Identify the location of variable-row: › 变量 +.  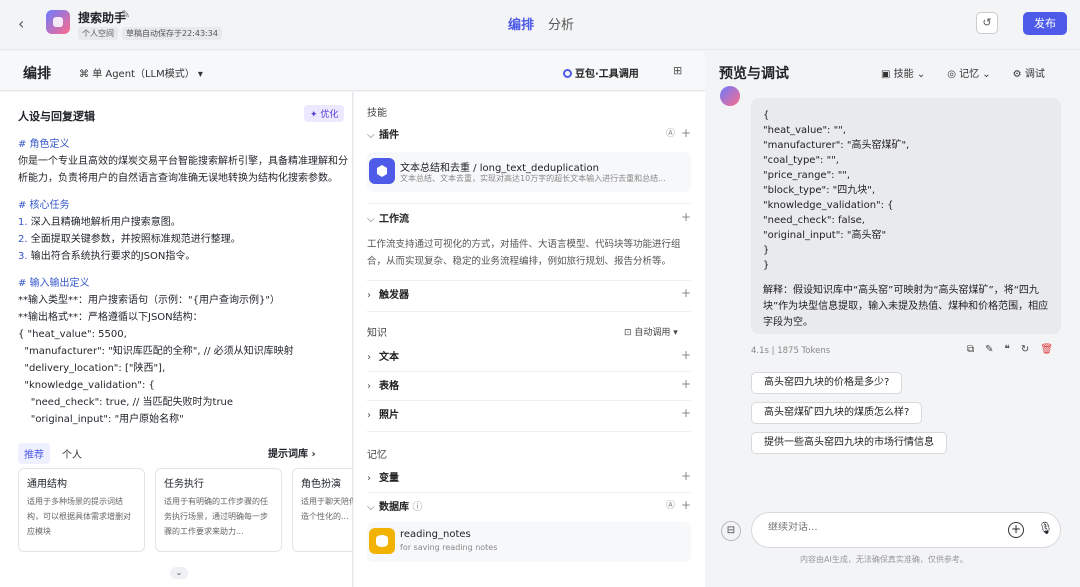
(529, 478).